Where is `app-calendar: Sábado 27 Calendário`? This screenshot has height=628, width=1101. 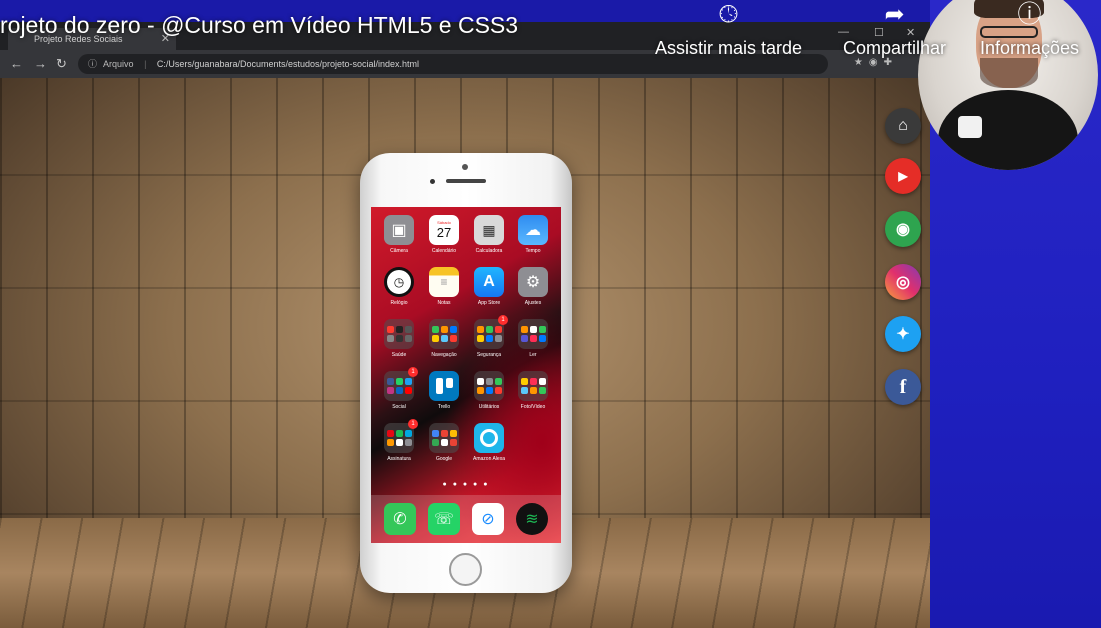 app-calendar: Sábado 27 Calendário is located at coordinates (444, 234).